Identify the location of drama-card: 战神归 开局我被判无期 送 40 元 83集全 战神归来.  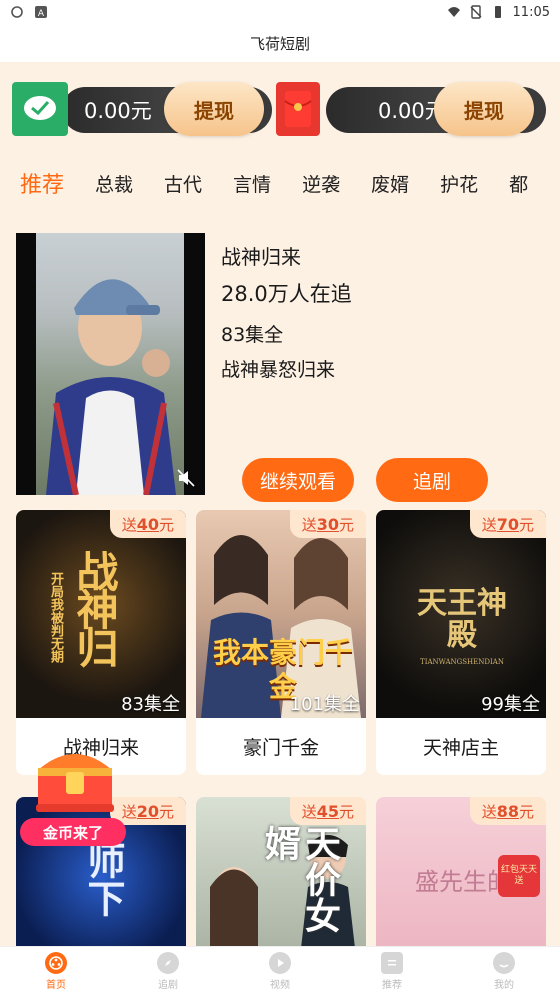
(101, 642).